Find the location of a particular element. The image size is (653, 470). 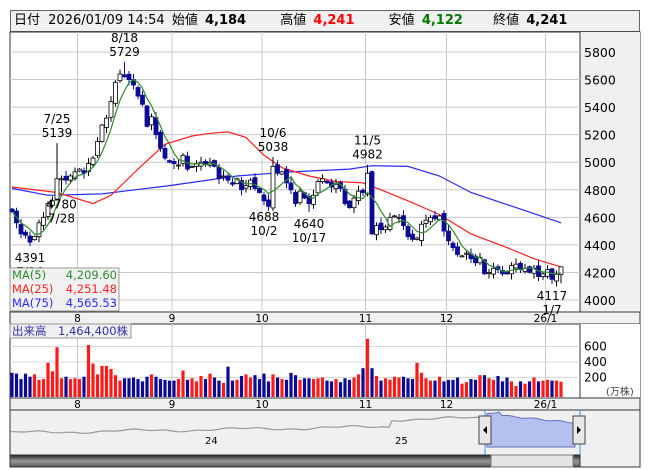

month-label: 12 is located at coordinates (446, 405).